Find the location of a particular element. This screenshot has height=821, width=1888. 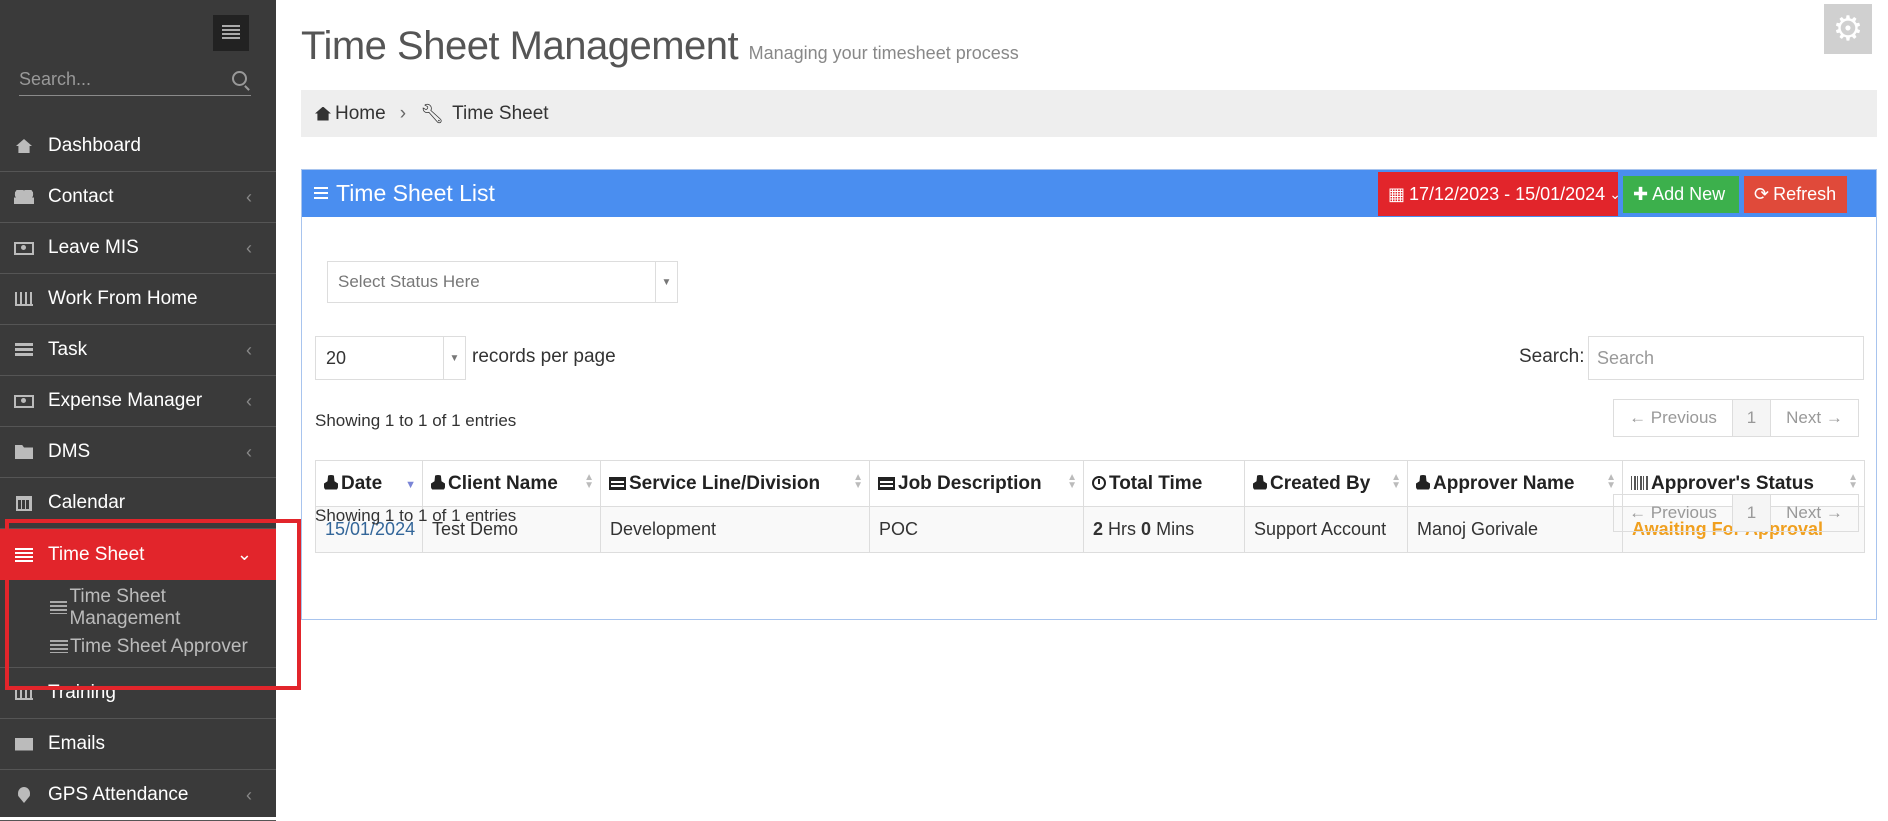

minutes-unit: Mins is located at coordinates (1175, 529).